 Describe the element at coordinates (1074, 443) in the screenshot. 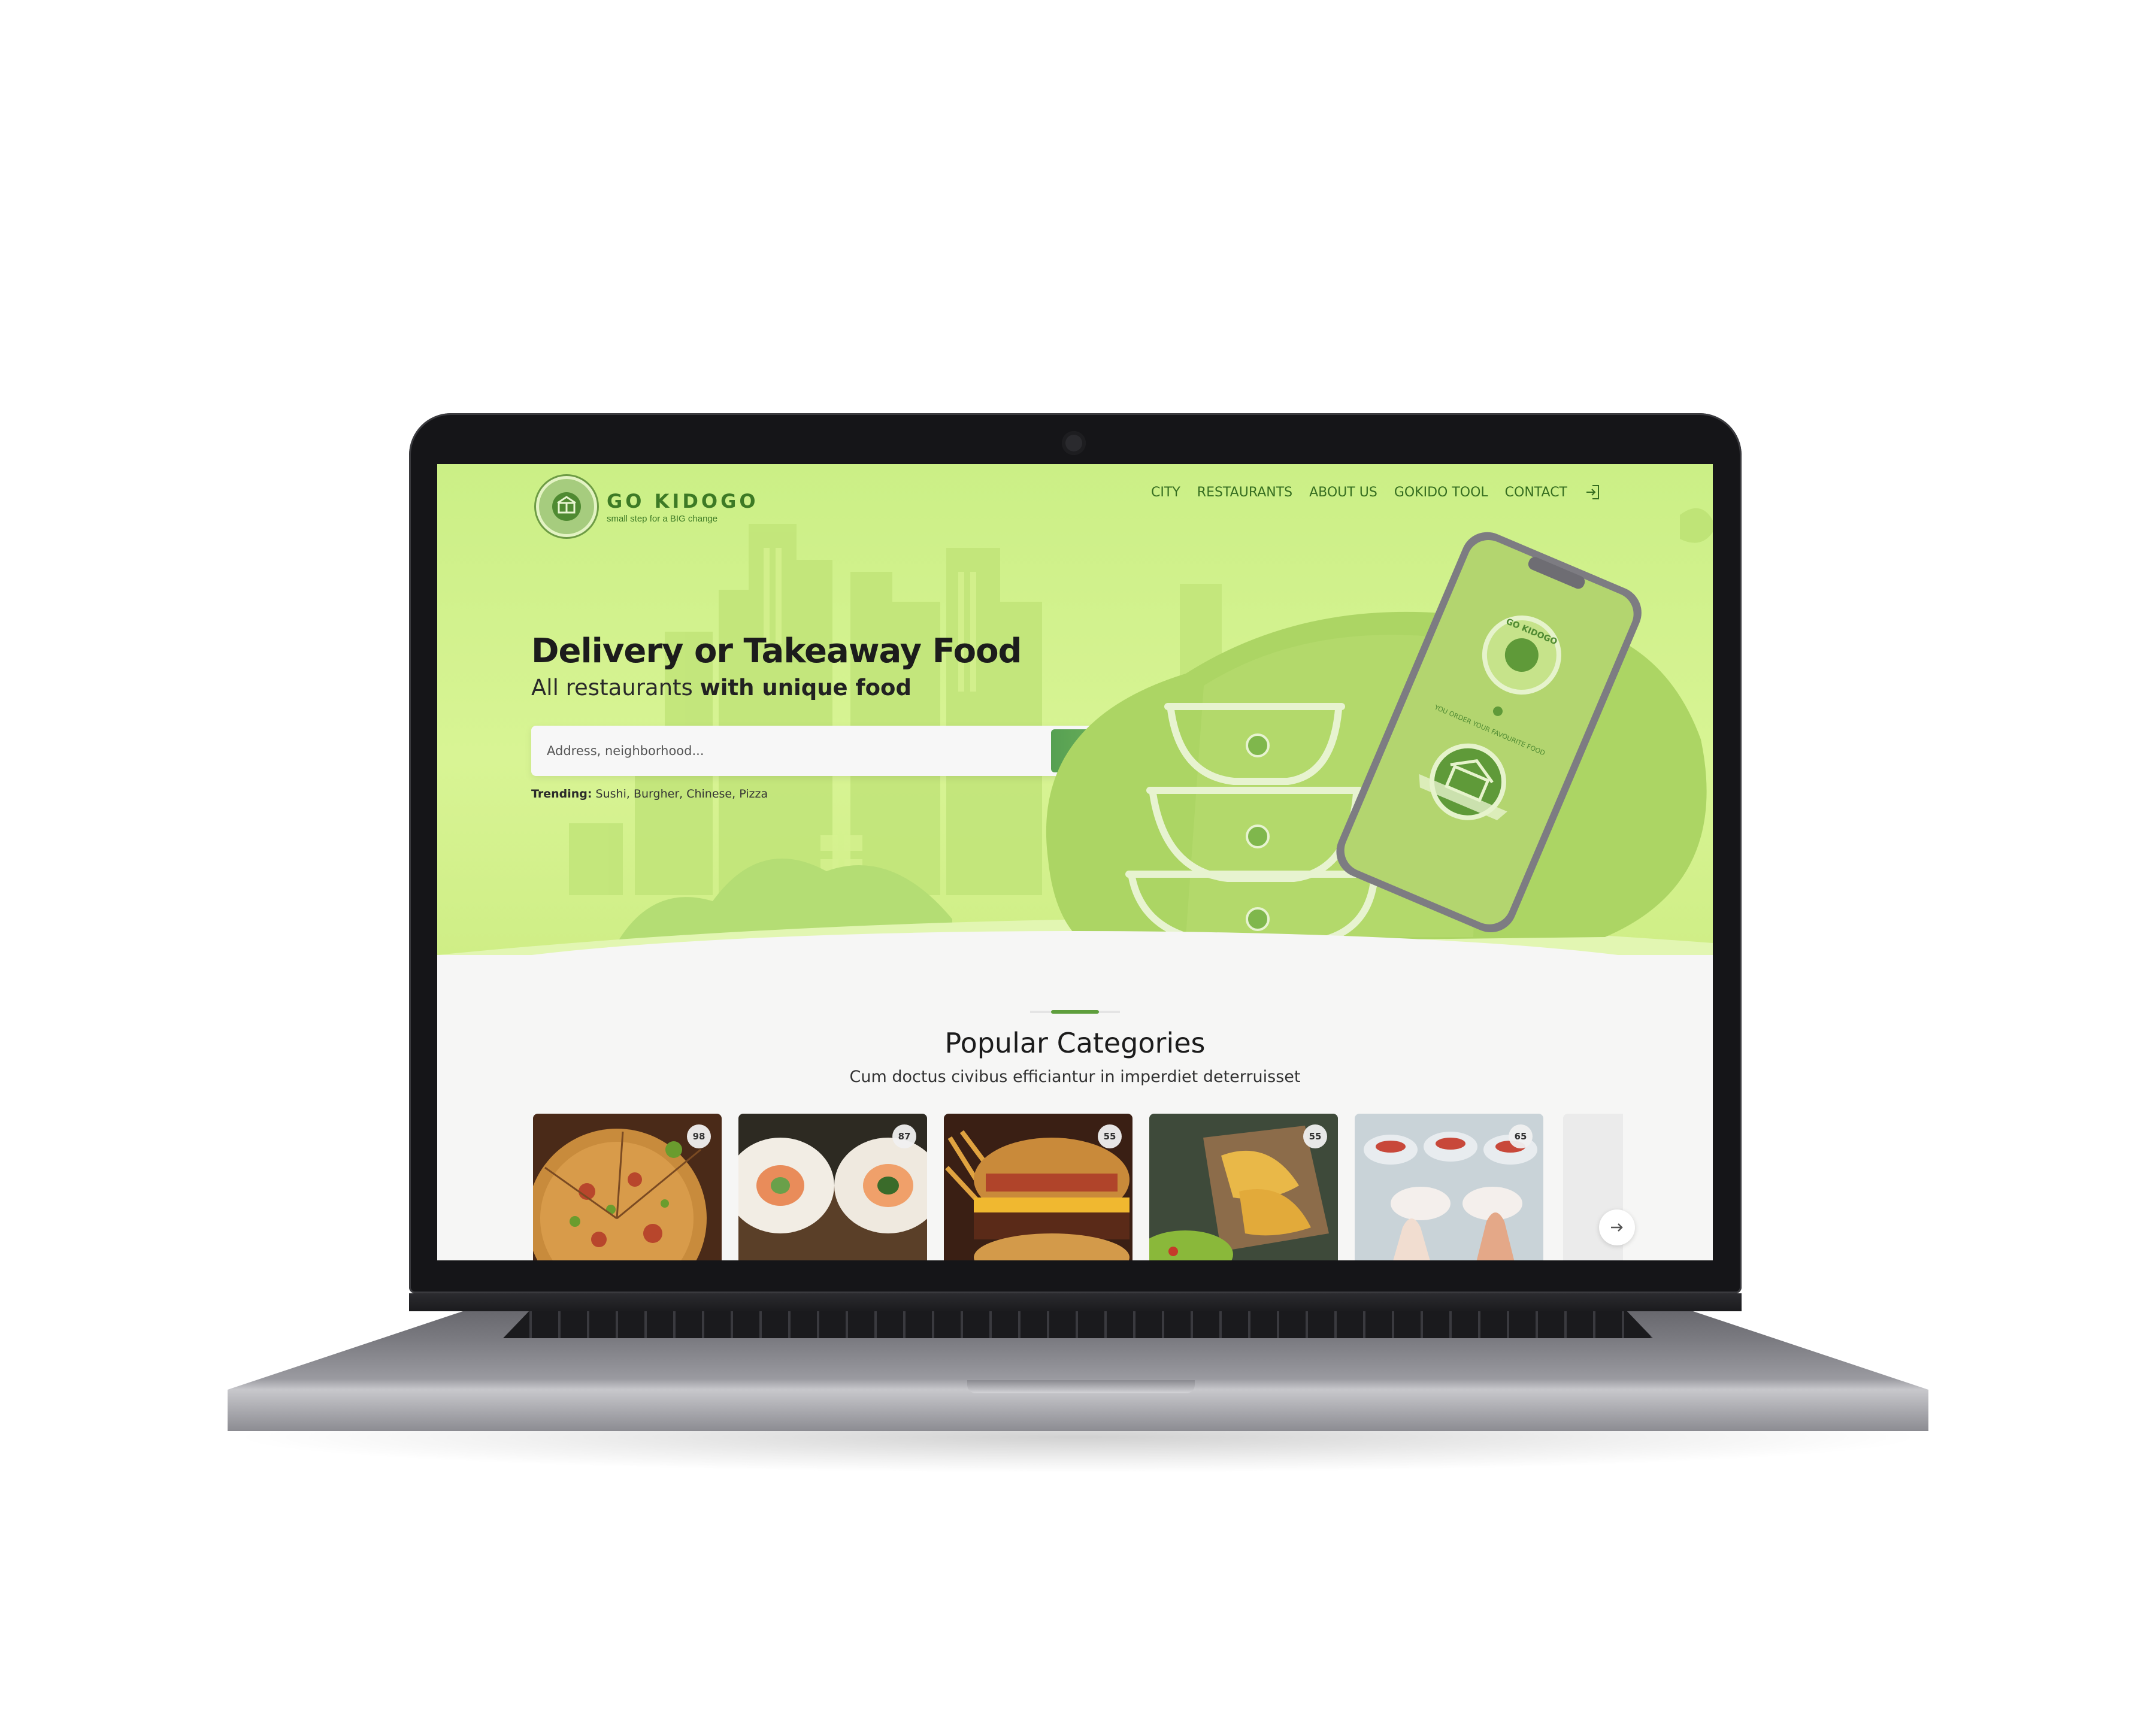

I see `webcam-icon` at that location.